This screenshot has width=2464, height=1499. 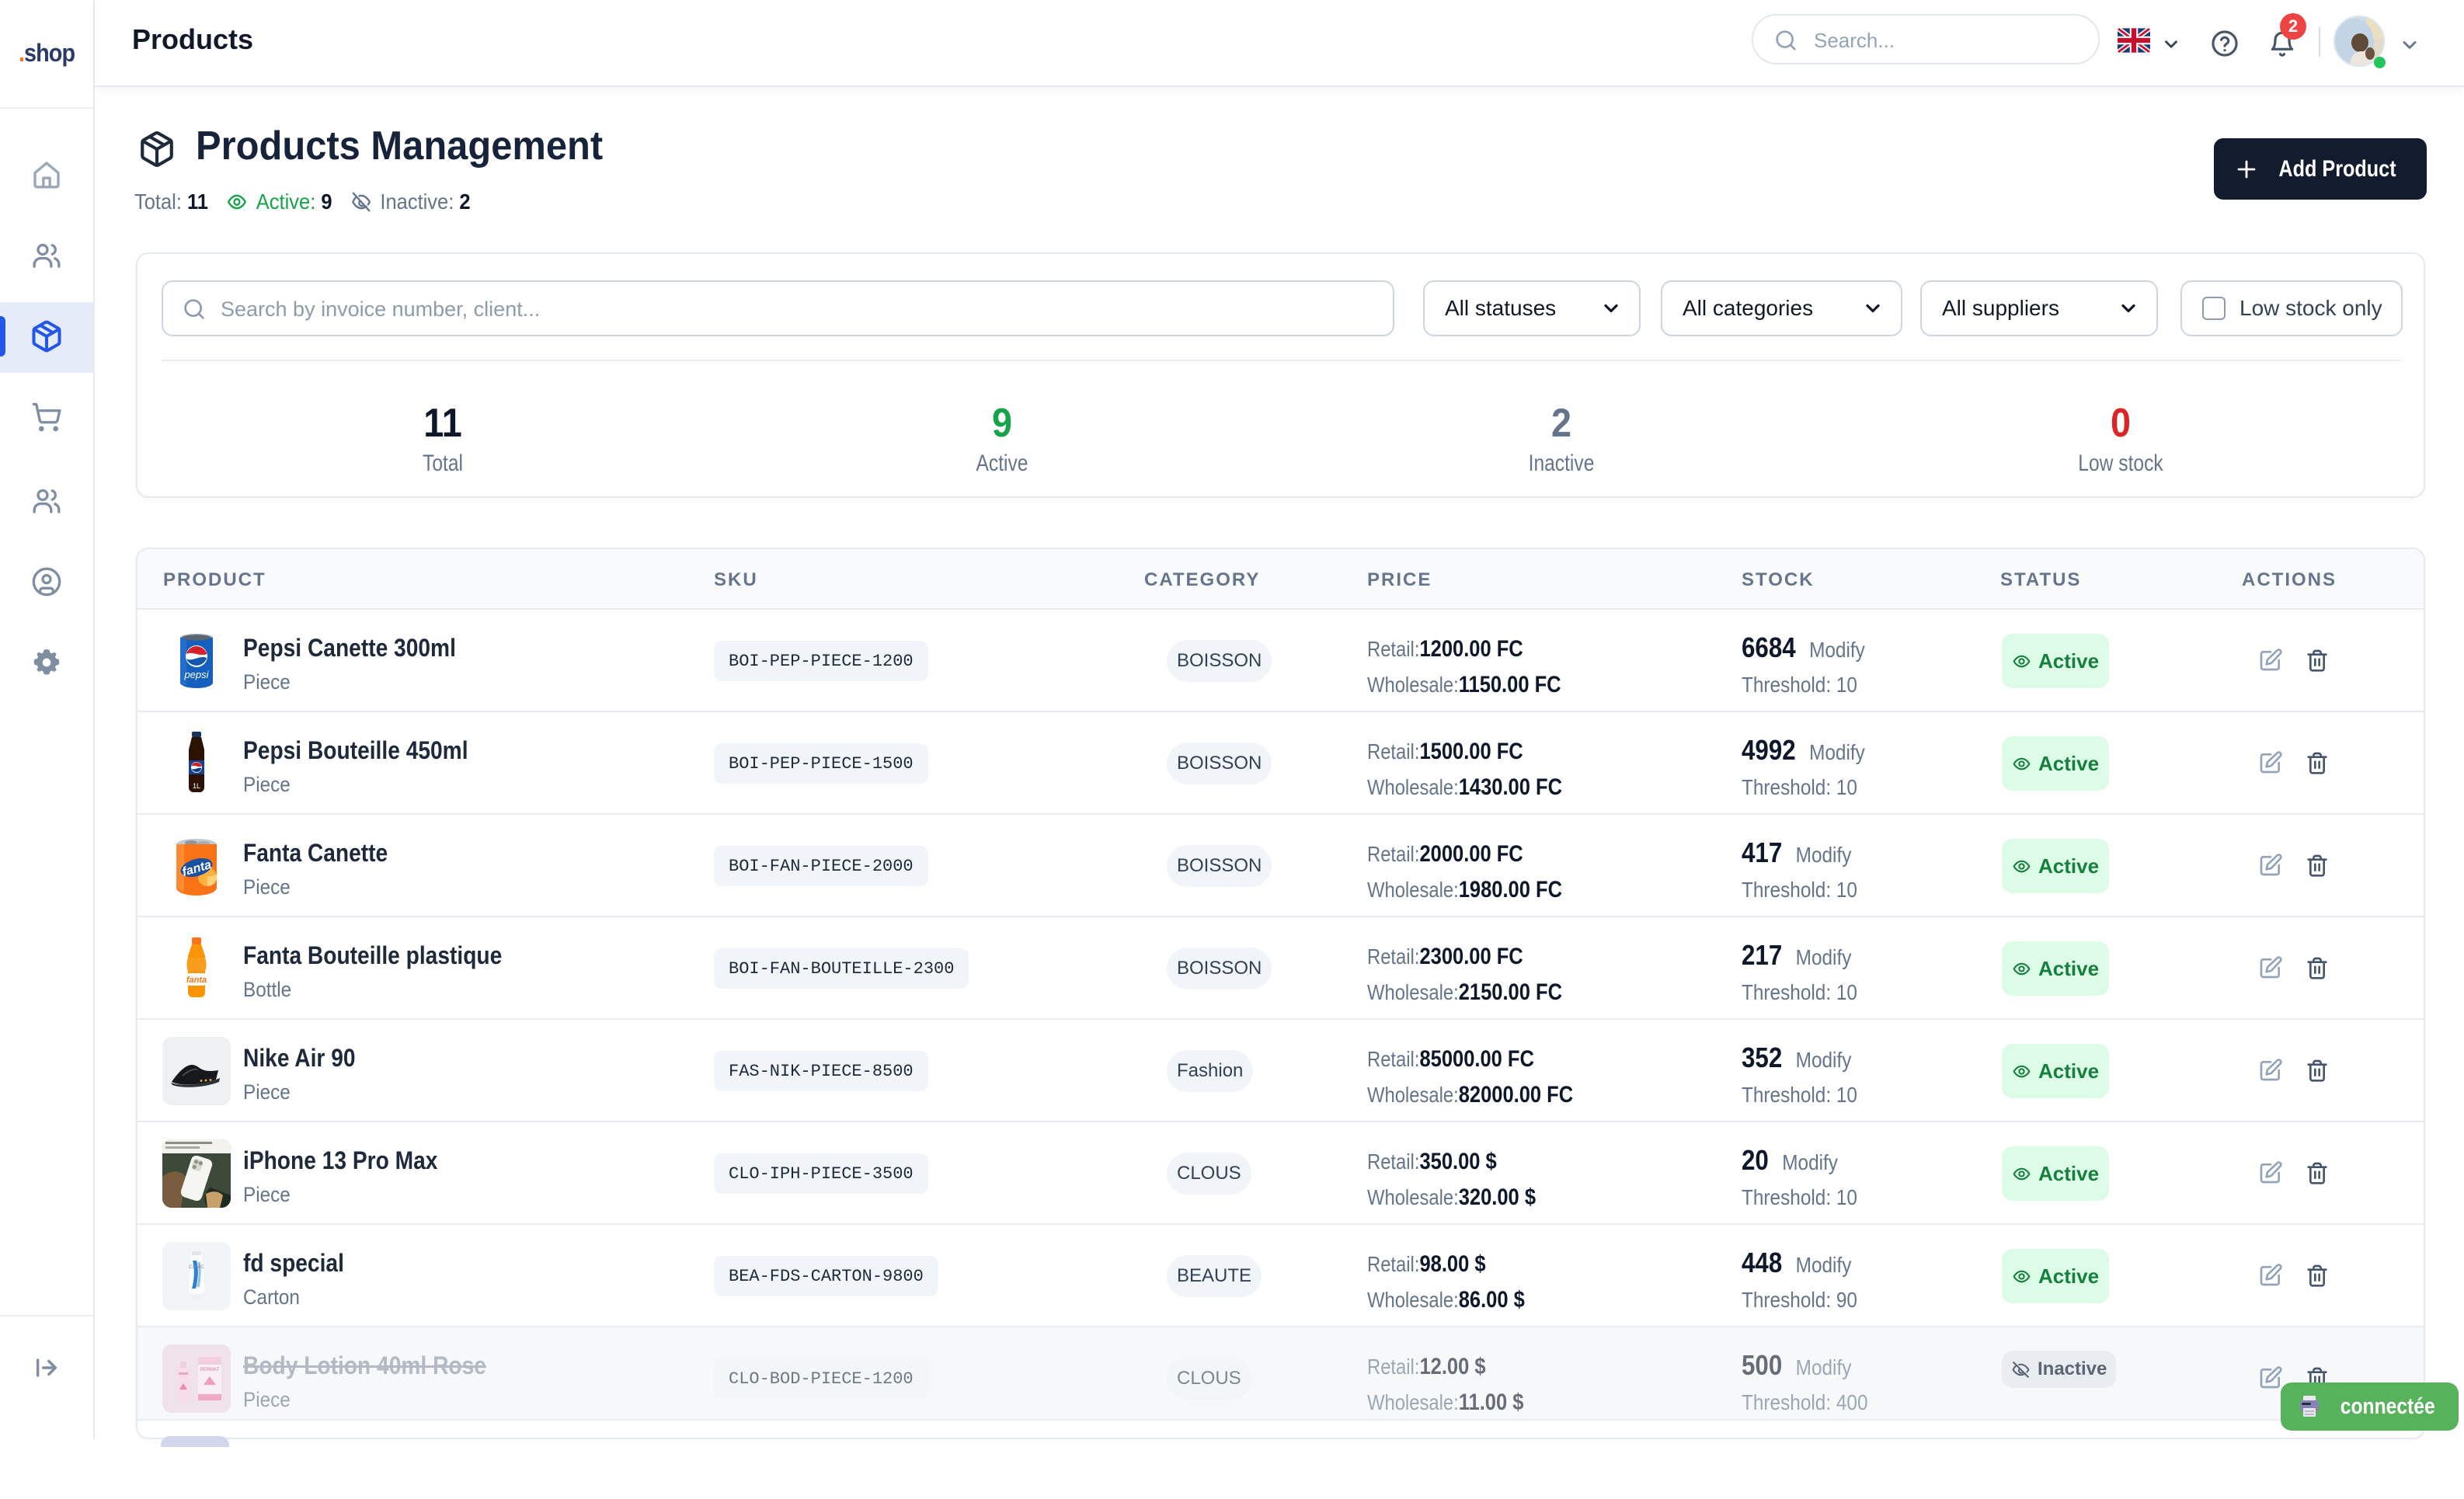 What do you see at coordinates (197, 1267) in the screenshot?
I see `svg-text: CLINIC` at bounding box center [197, 1267].